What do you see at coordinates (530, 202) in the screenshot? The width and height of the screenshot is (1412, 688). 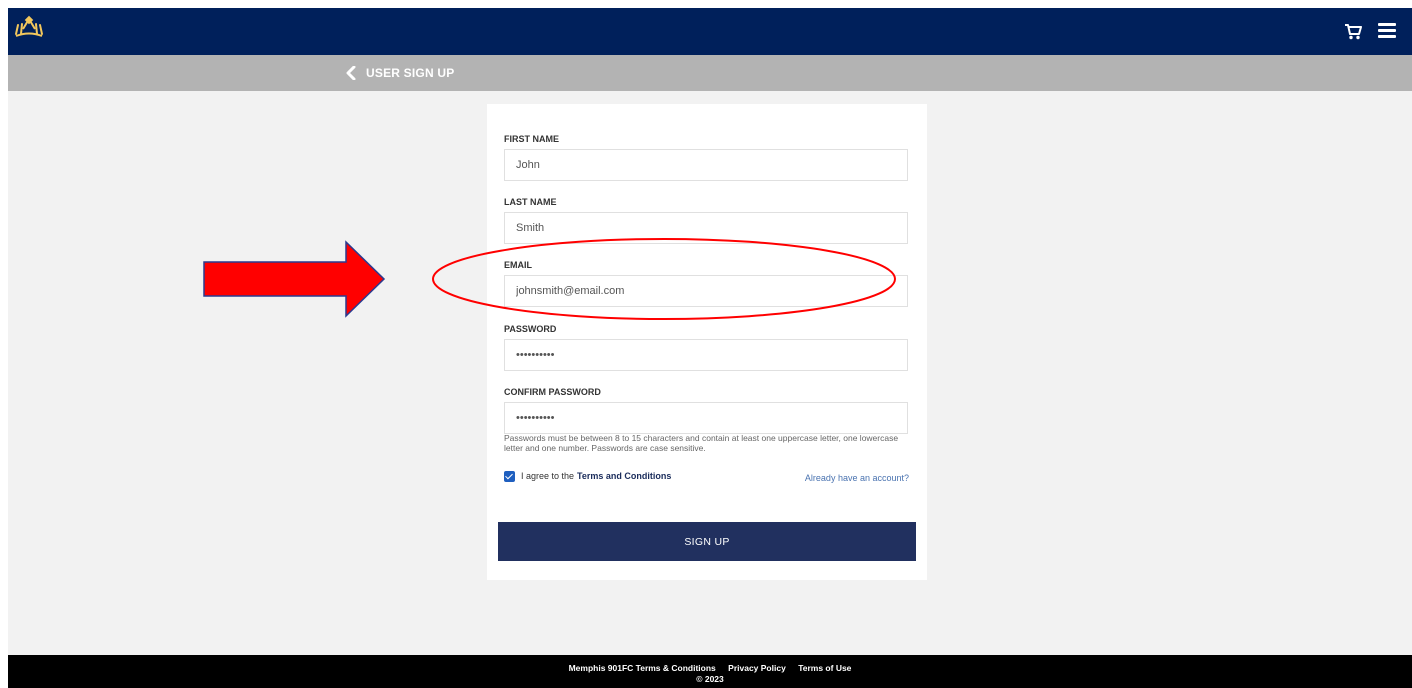 I see `last-name-label: LAST NAME` at bounding box center [530, 202].